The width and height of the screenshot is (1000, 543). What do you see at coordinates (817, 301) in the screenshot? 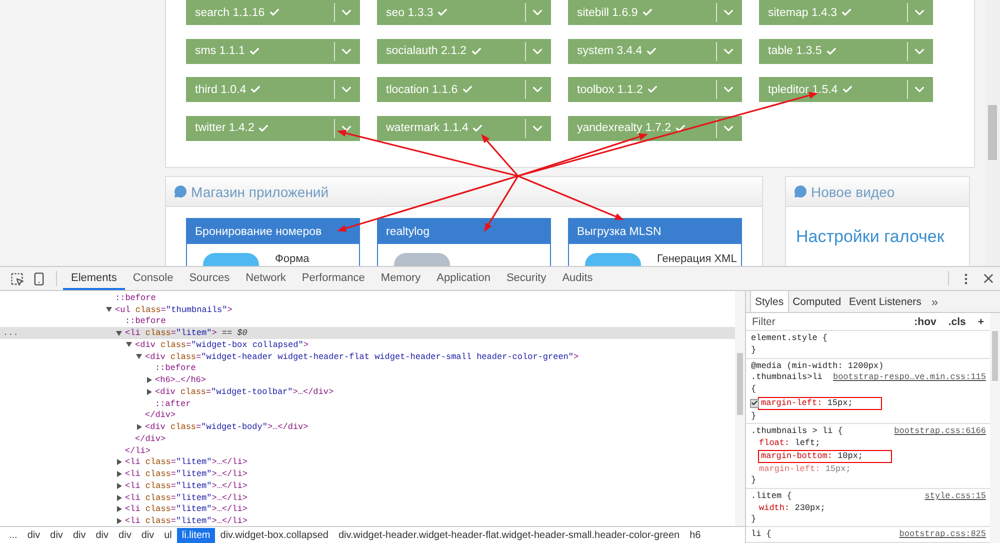
I see `styles-tab: Computed` at bounding box center [817, 301].